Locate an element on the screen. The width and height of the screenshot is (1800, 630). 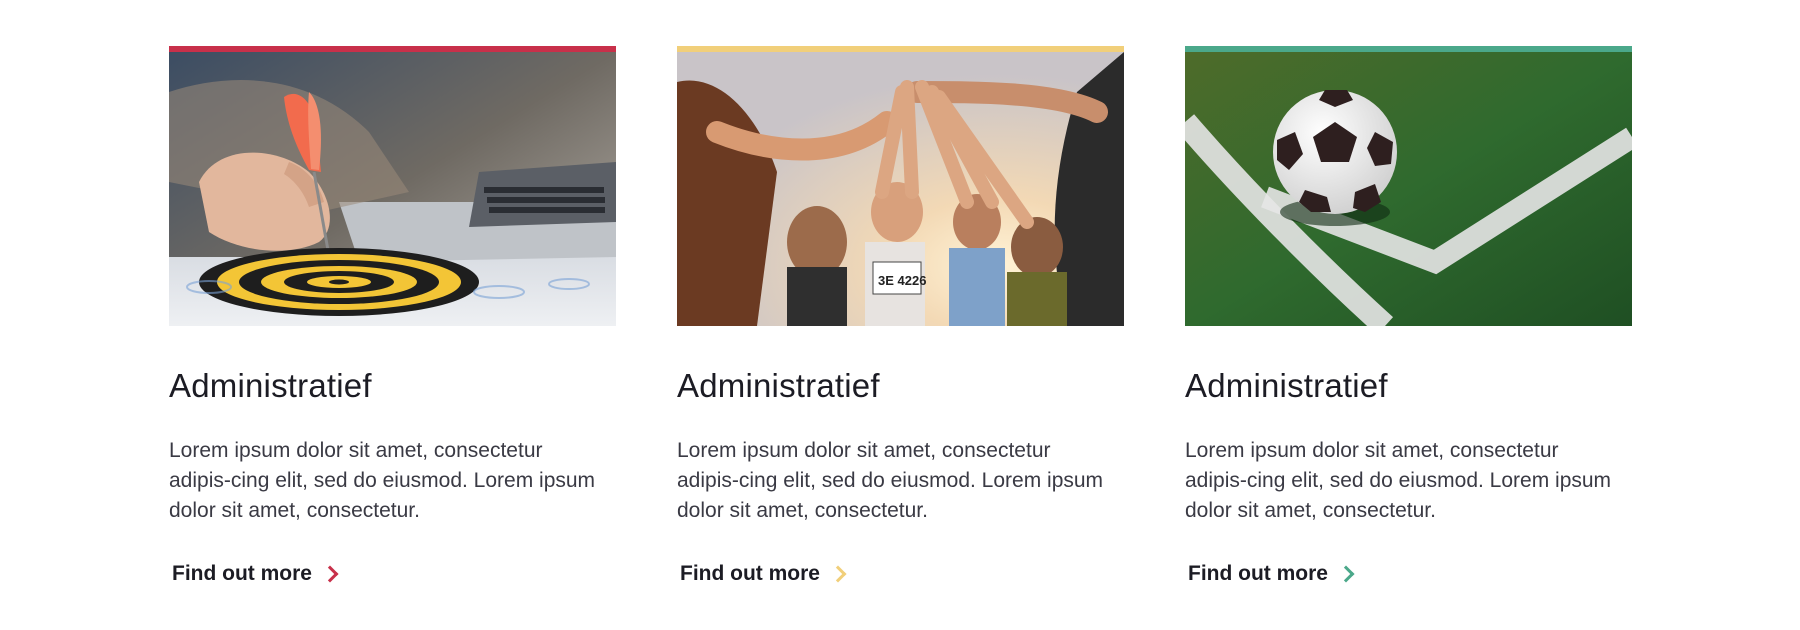
darts-target-laptop-photo is located at coordinates (392, 189).